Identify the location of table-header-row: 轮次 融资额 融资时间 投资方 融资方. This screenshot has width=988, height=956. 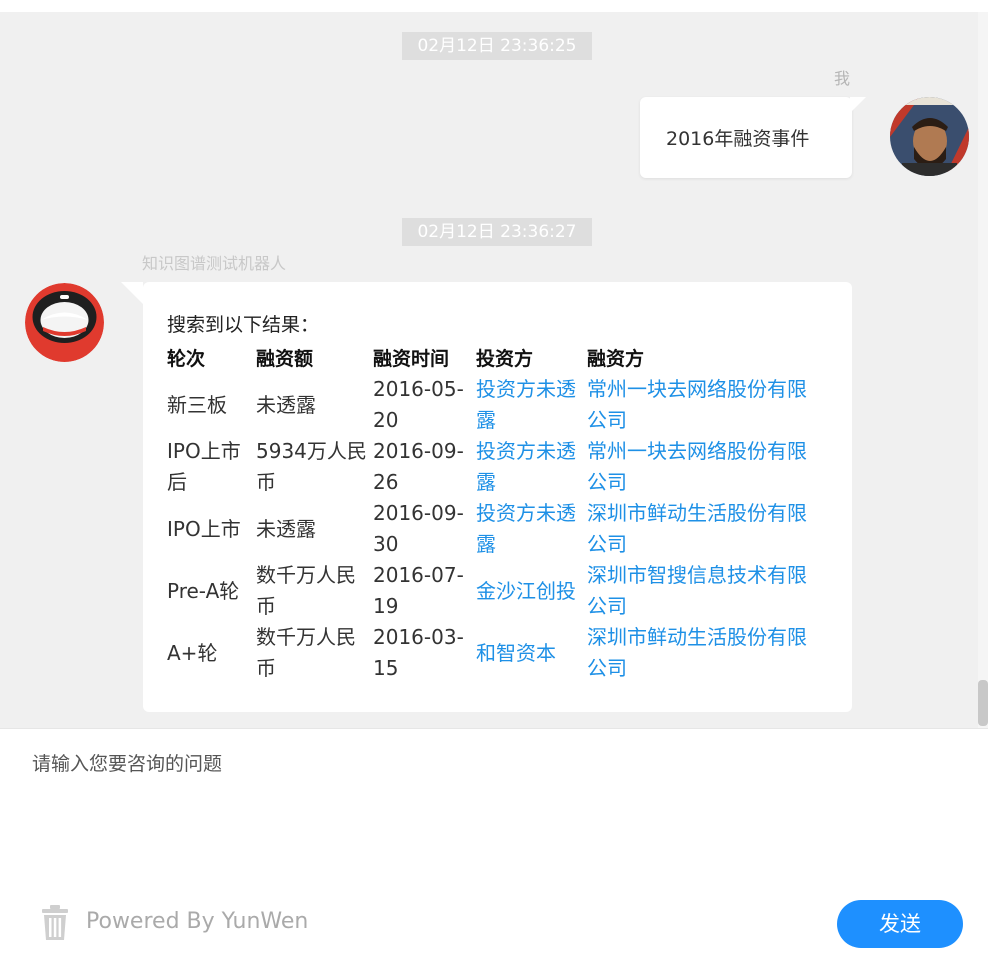
(490, 357).